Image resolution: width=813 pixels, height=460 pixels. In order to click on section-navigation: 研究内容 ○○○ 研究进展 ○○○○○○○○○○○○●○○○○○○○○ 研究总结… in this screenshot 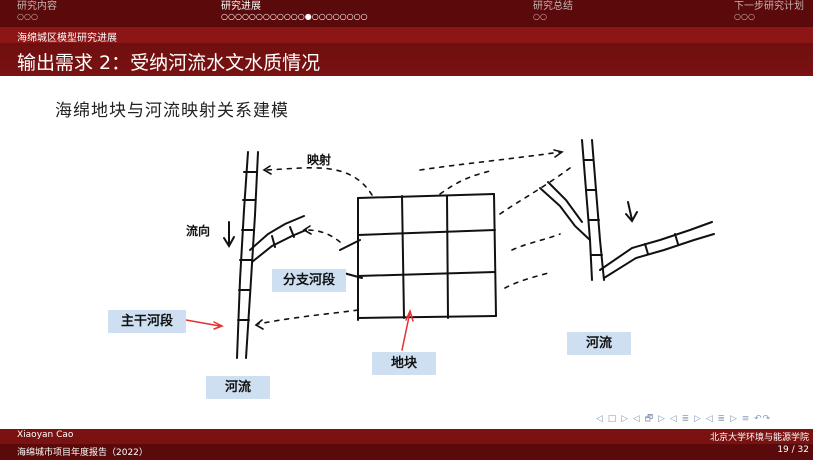, I will do `click(406, 13)`.